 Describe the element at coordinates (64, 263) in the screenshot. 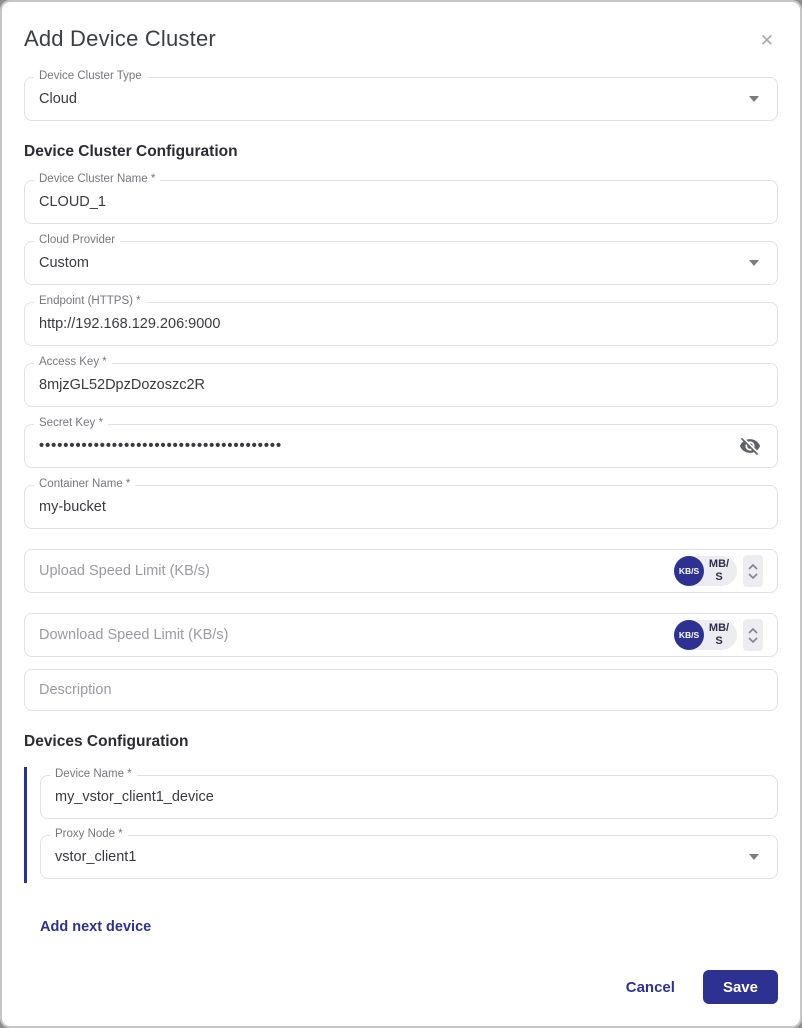

I see `cloud-provider-value: Custom` at that location.